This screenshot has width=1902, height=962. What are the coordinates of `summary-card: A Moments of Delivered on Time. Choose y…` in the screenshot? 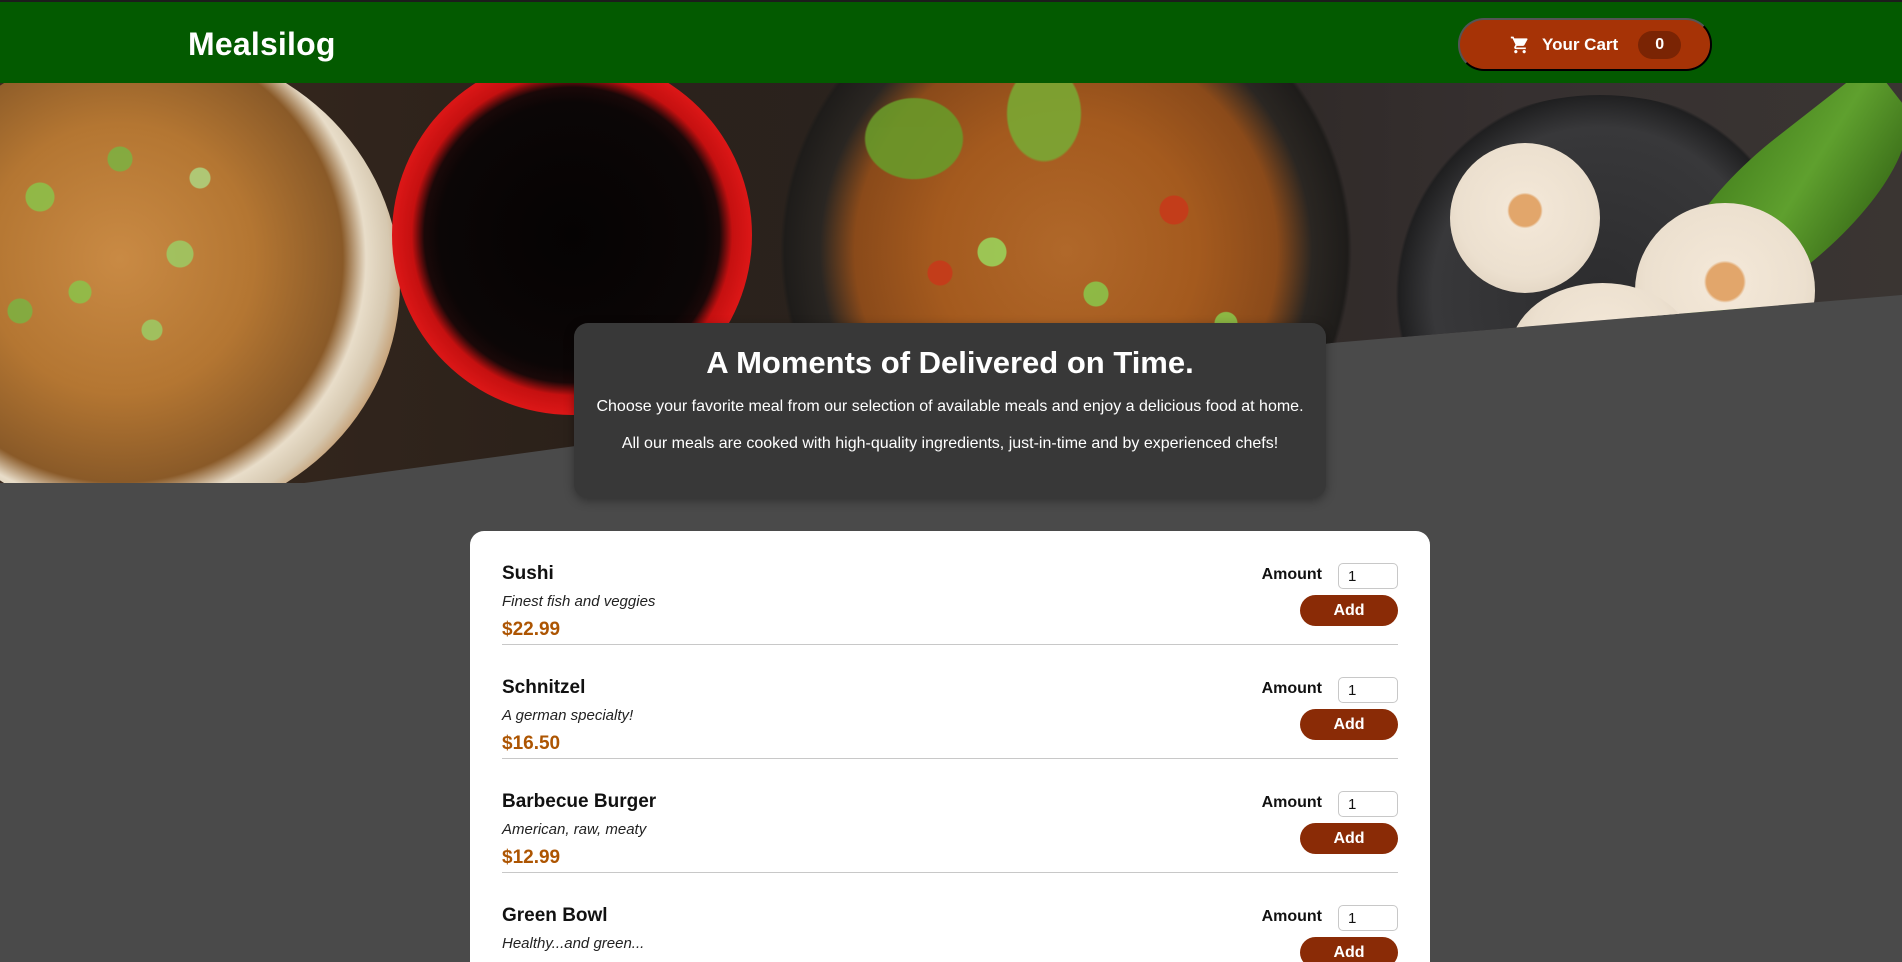 It's located at (950, 410).